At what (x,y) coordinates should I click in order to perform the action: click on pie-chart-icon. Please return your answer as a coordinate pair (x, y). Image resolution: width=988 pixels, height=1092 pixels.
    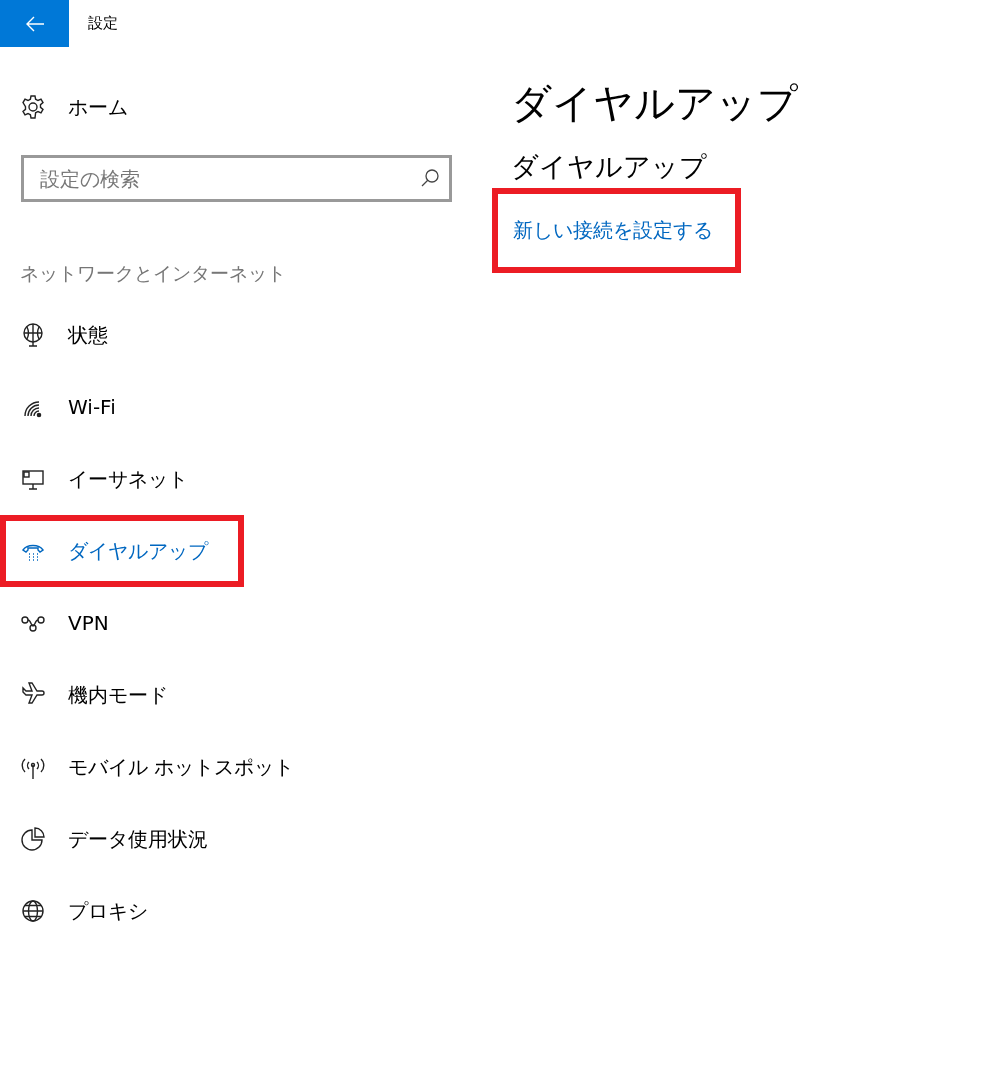
    Looking at the image, I should click on (33, 839).